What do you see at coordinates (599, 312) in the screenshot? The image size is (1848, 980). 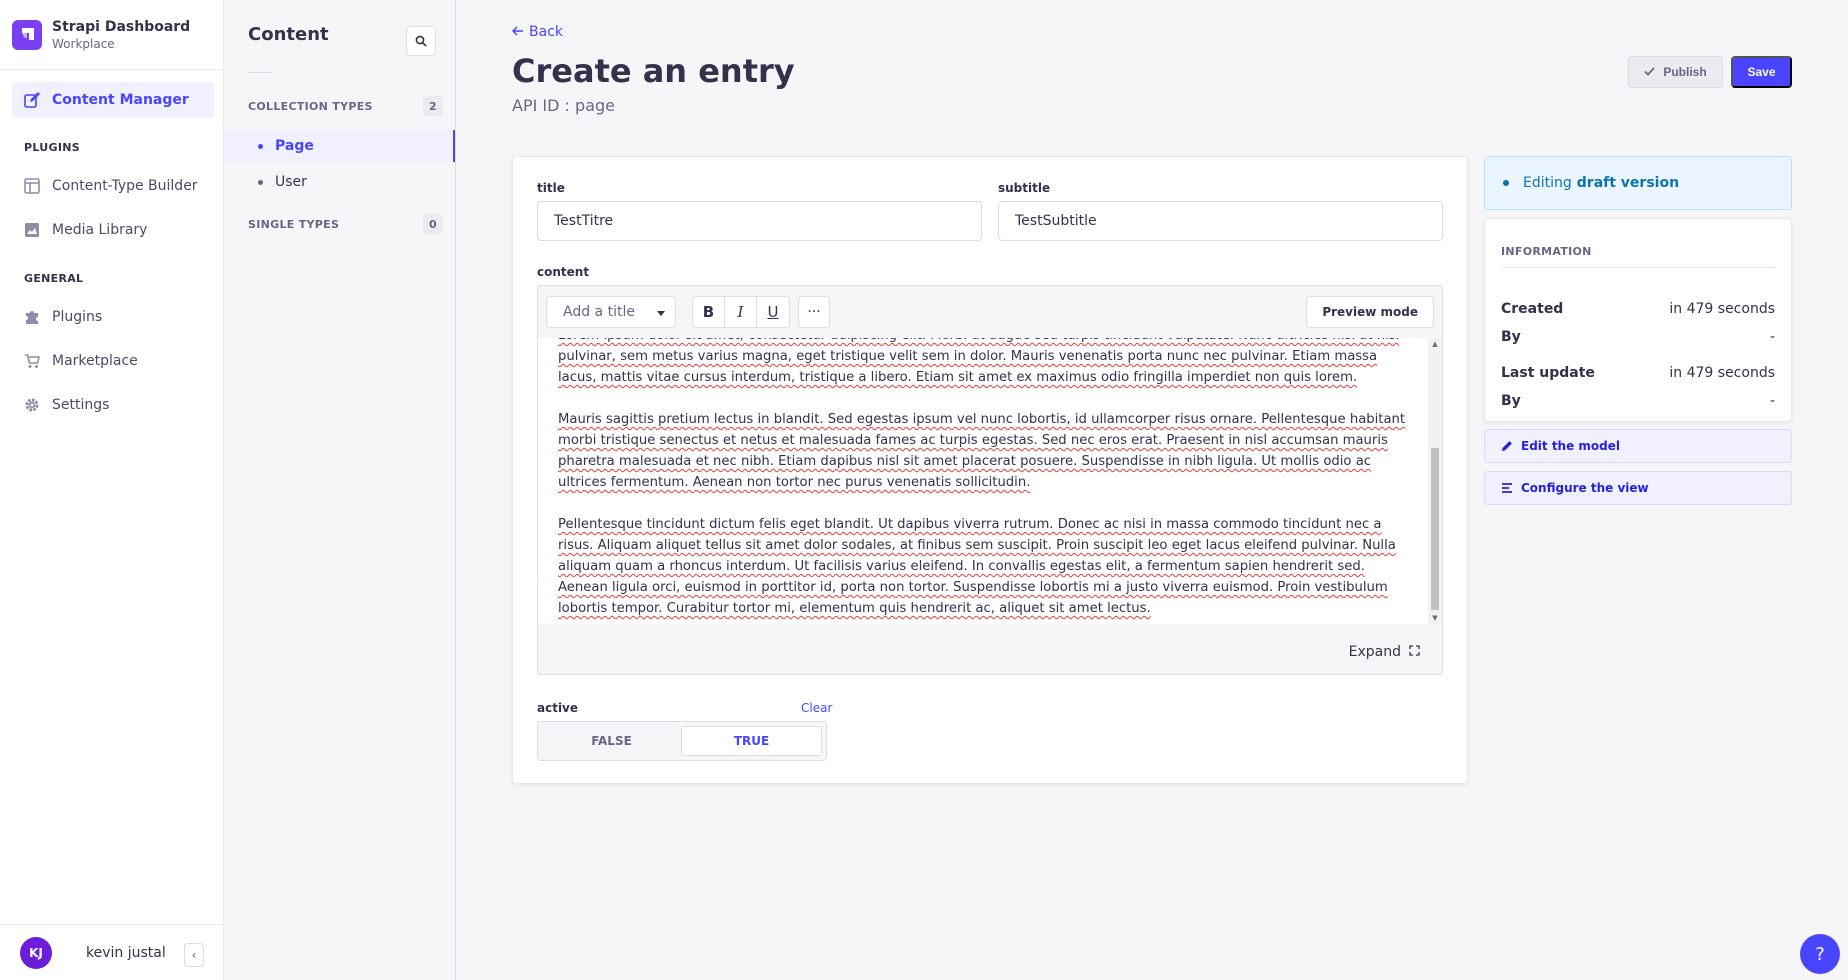 I see `heading-select-placeholder: Add a title` at bounding box center [599, 312].